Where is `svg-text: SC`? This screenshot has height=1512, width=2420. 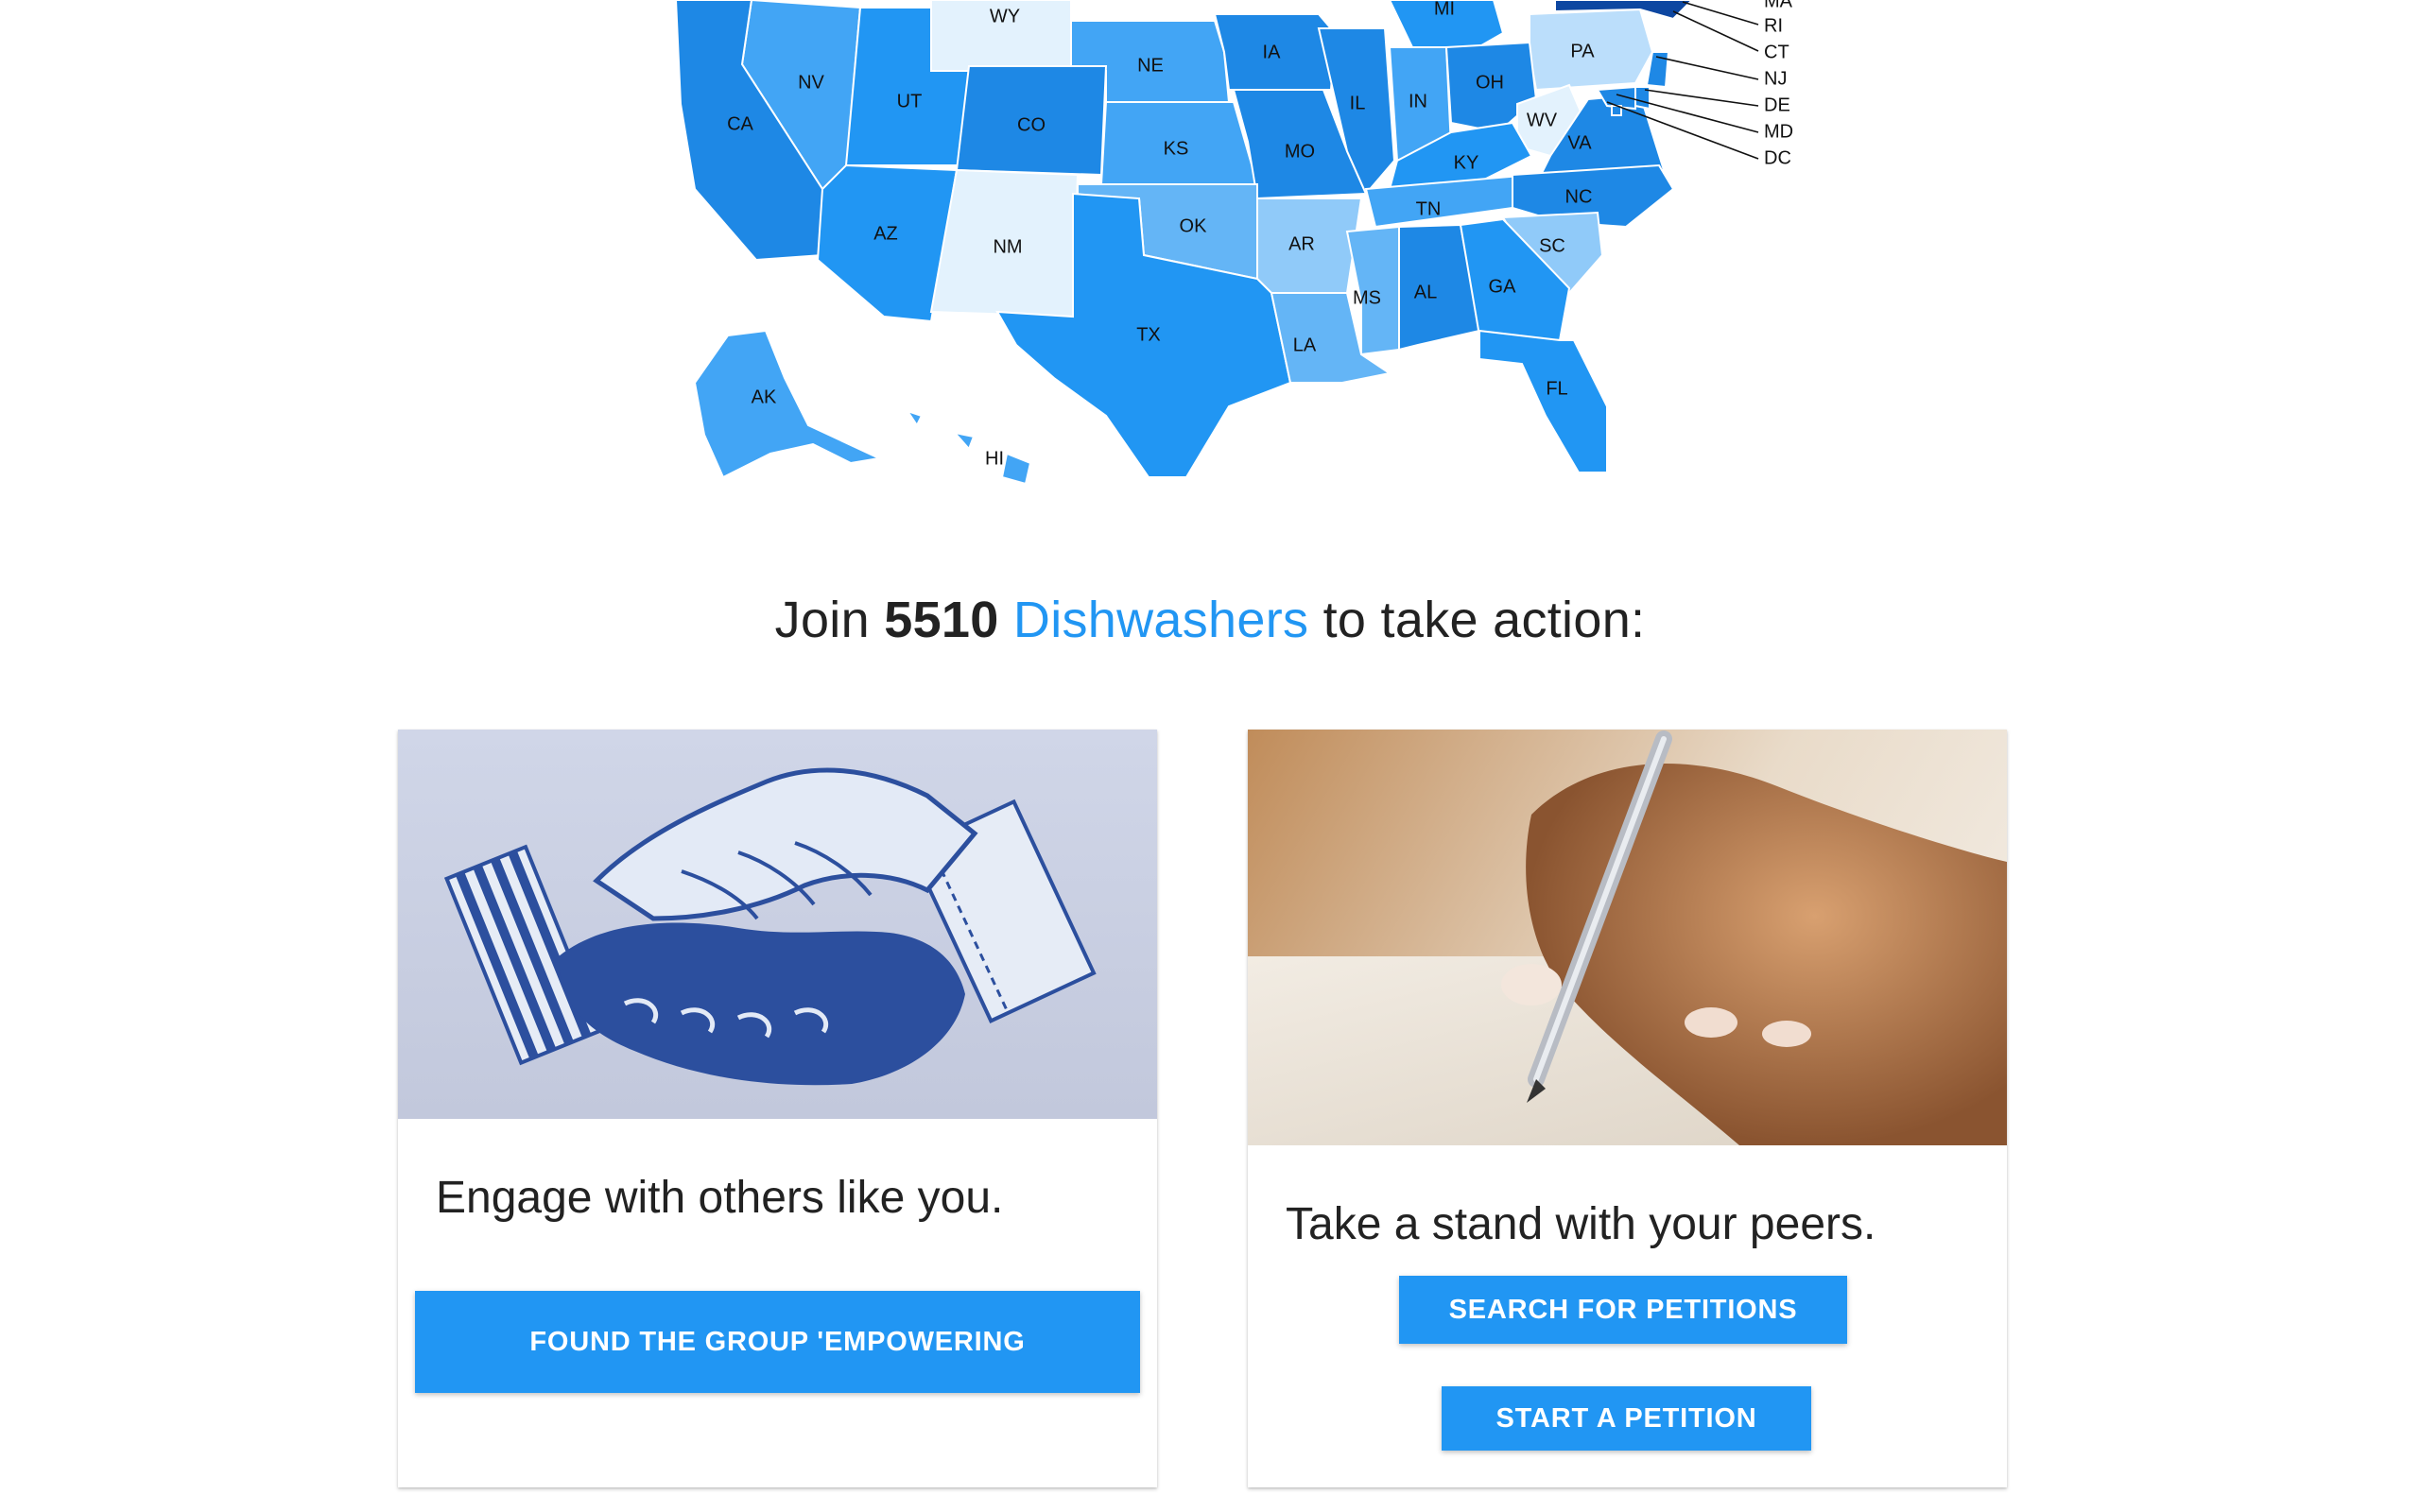 svg-text: SC is located at coordinates (1552, 245).